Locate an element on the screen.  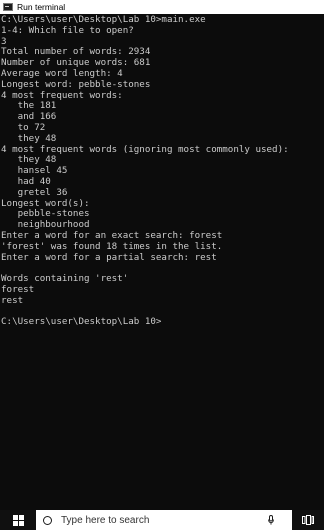
console-line: C:\Users\user\Desktop\Lab 10> is located at coordinates (81, 322).